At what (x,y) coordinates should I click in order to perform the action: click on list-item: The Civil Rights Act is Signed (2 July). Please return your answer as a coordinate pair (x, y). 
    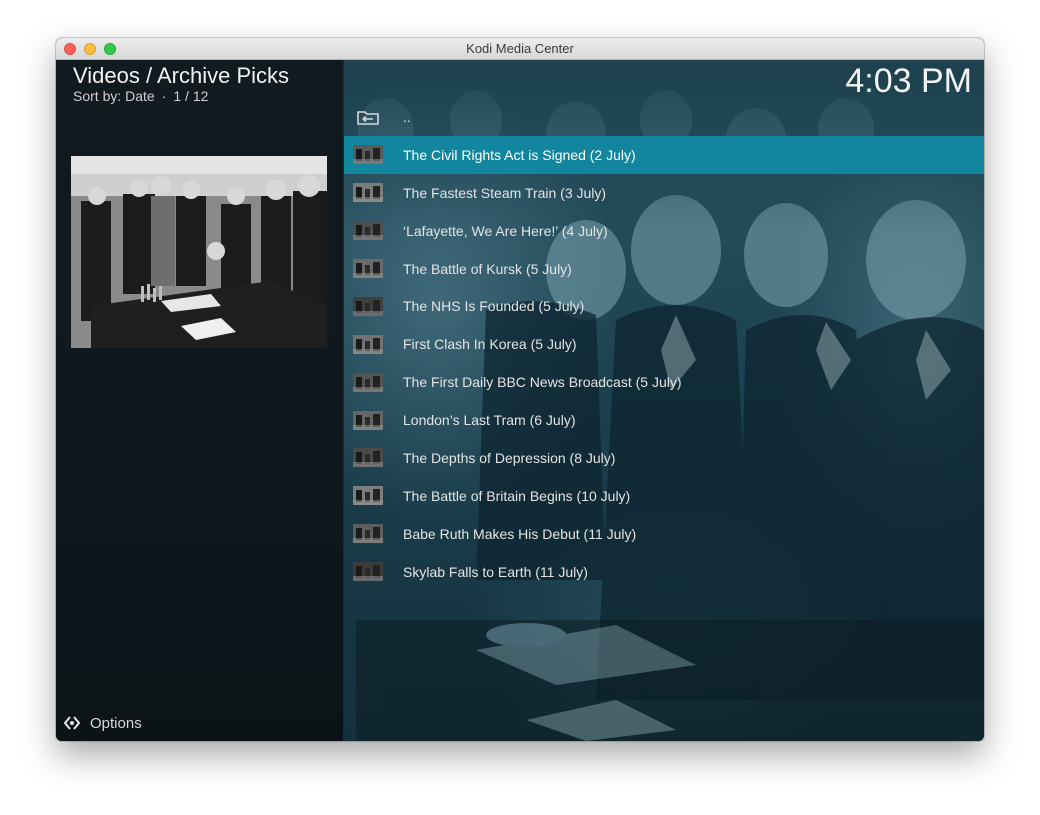
    Looking at the image, I should click on (664, 154).